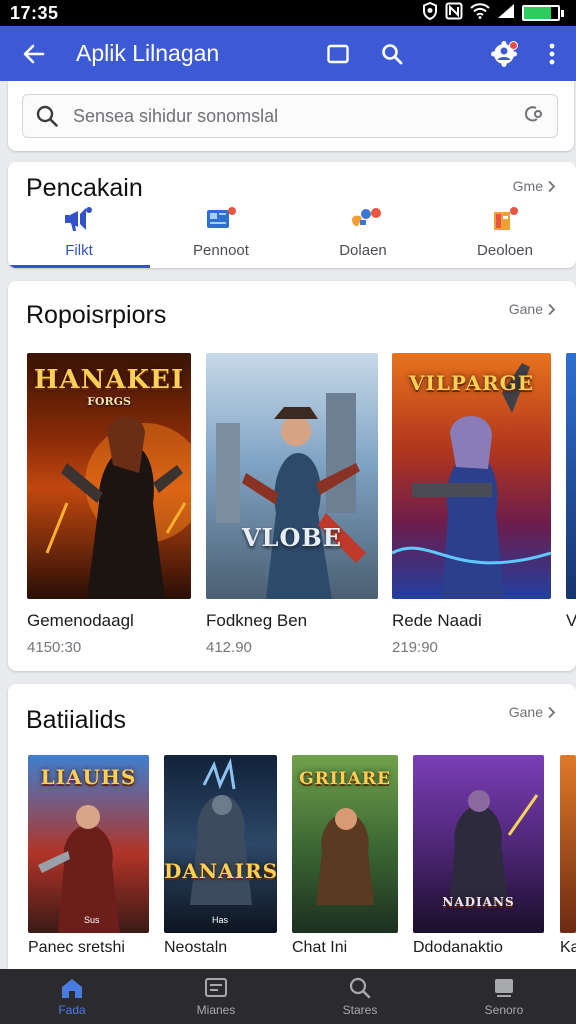 The width and height of the screenshot is (576, 1024). What do you see at coordinates (72, 988) in the screenshot?
I see `home-icon` at bounding box center [72, 988].